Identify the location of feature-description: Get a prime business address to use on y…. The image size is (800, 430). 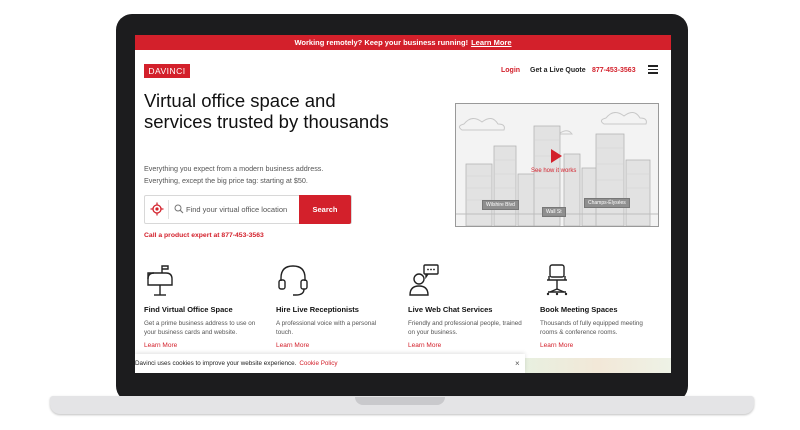
(200, 328).